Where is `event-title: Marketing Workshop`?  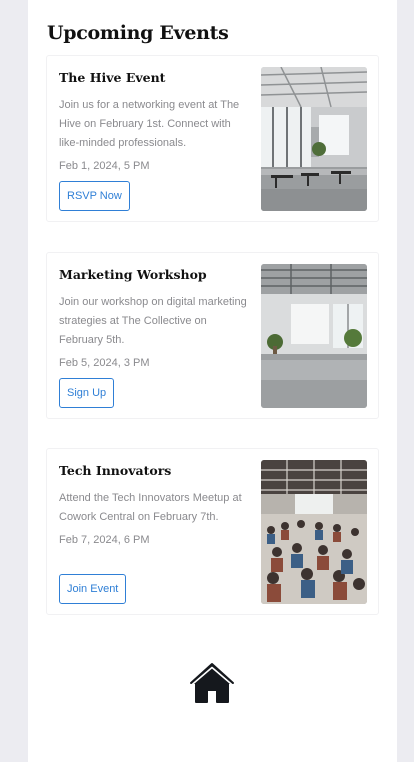 event-title: Marketing Workshop is located at coordinates (133, 274).